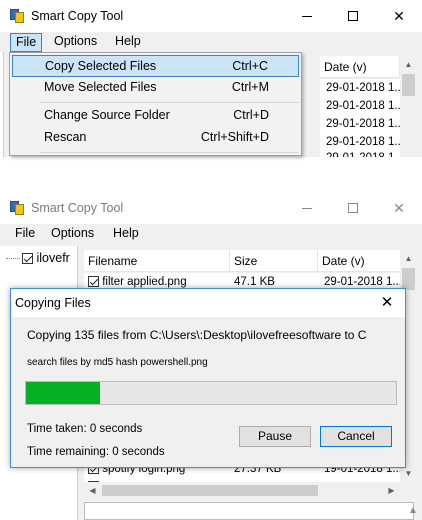 The height and width of the screenshot is (520, 422). I want to click on dialog-close-button: ✕, so click(387, 303).